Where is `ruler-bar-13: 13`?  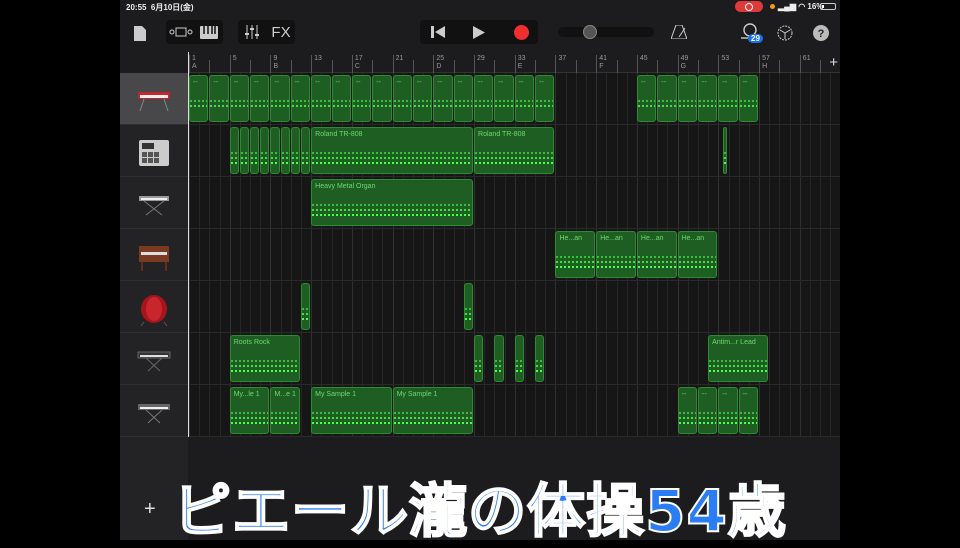 ruler-bar-13: 13 is located at coordinates (316, 64).